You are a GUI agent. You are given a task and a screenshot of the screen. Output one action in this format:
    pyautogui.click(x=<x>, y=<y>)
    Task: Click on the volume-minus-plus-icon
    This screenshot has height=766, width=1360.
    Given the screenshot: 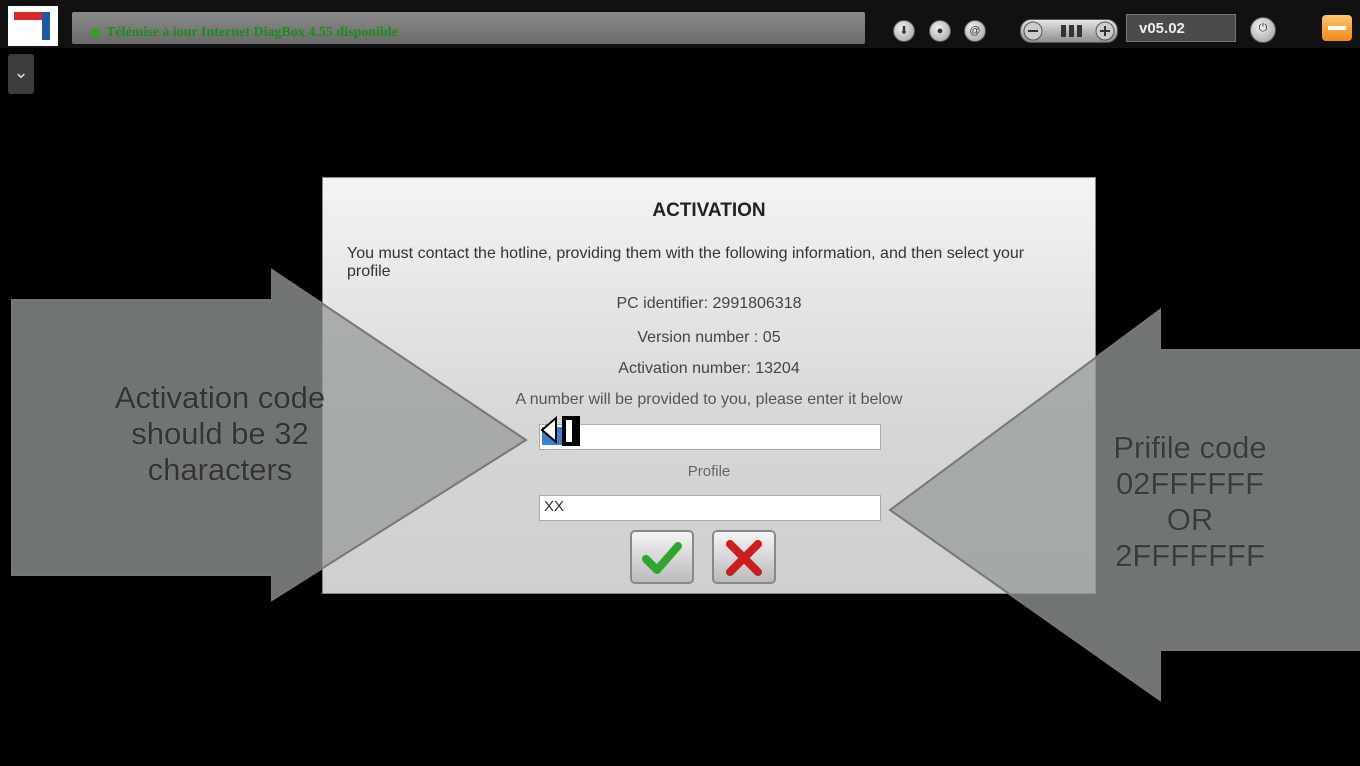 What is the action you would take?
    pyautogui.click(x=1069, y=31)
    